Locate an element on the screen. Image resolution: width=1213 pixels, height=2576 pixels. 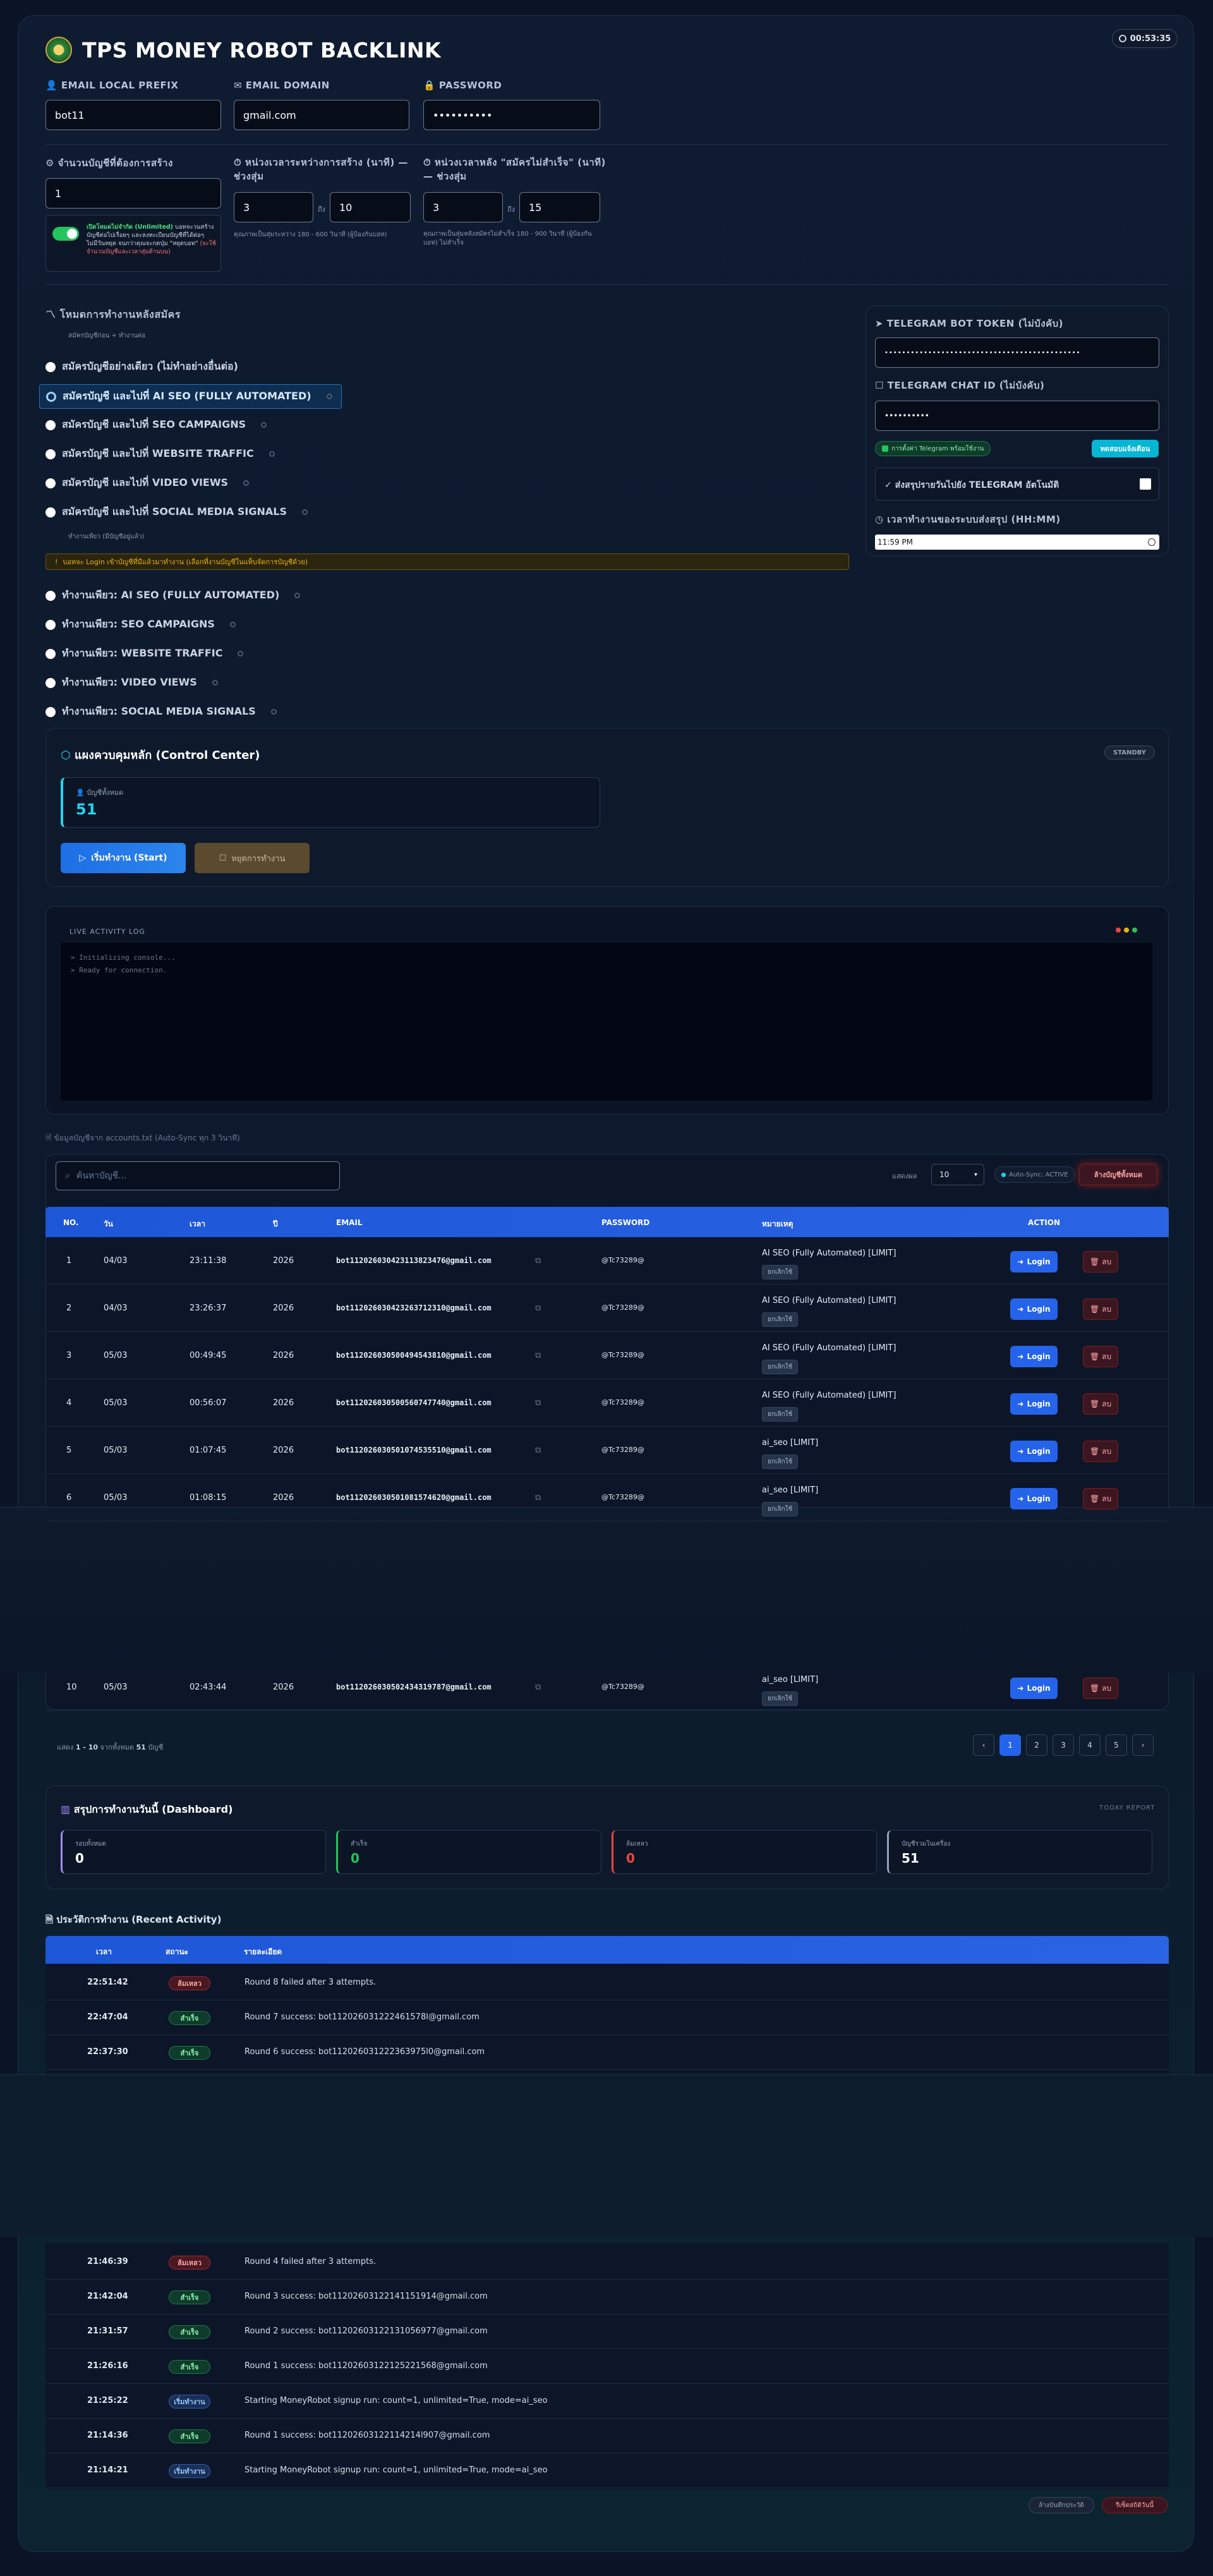
mode-label: ทำงานเพียว: SEO CAMPAIGNS is located at coordinates (138, 624).